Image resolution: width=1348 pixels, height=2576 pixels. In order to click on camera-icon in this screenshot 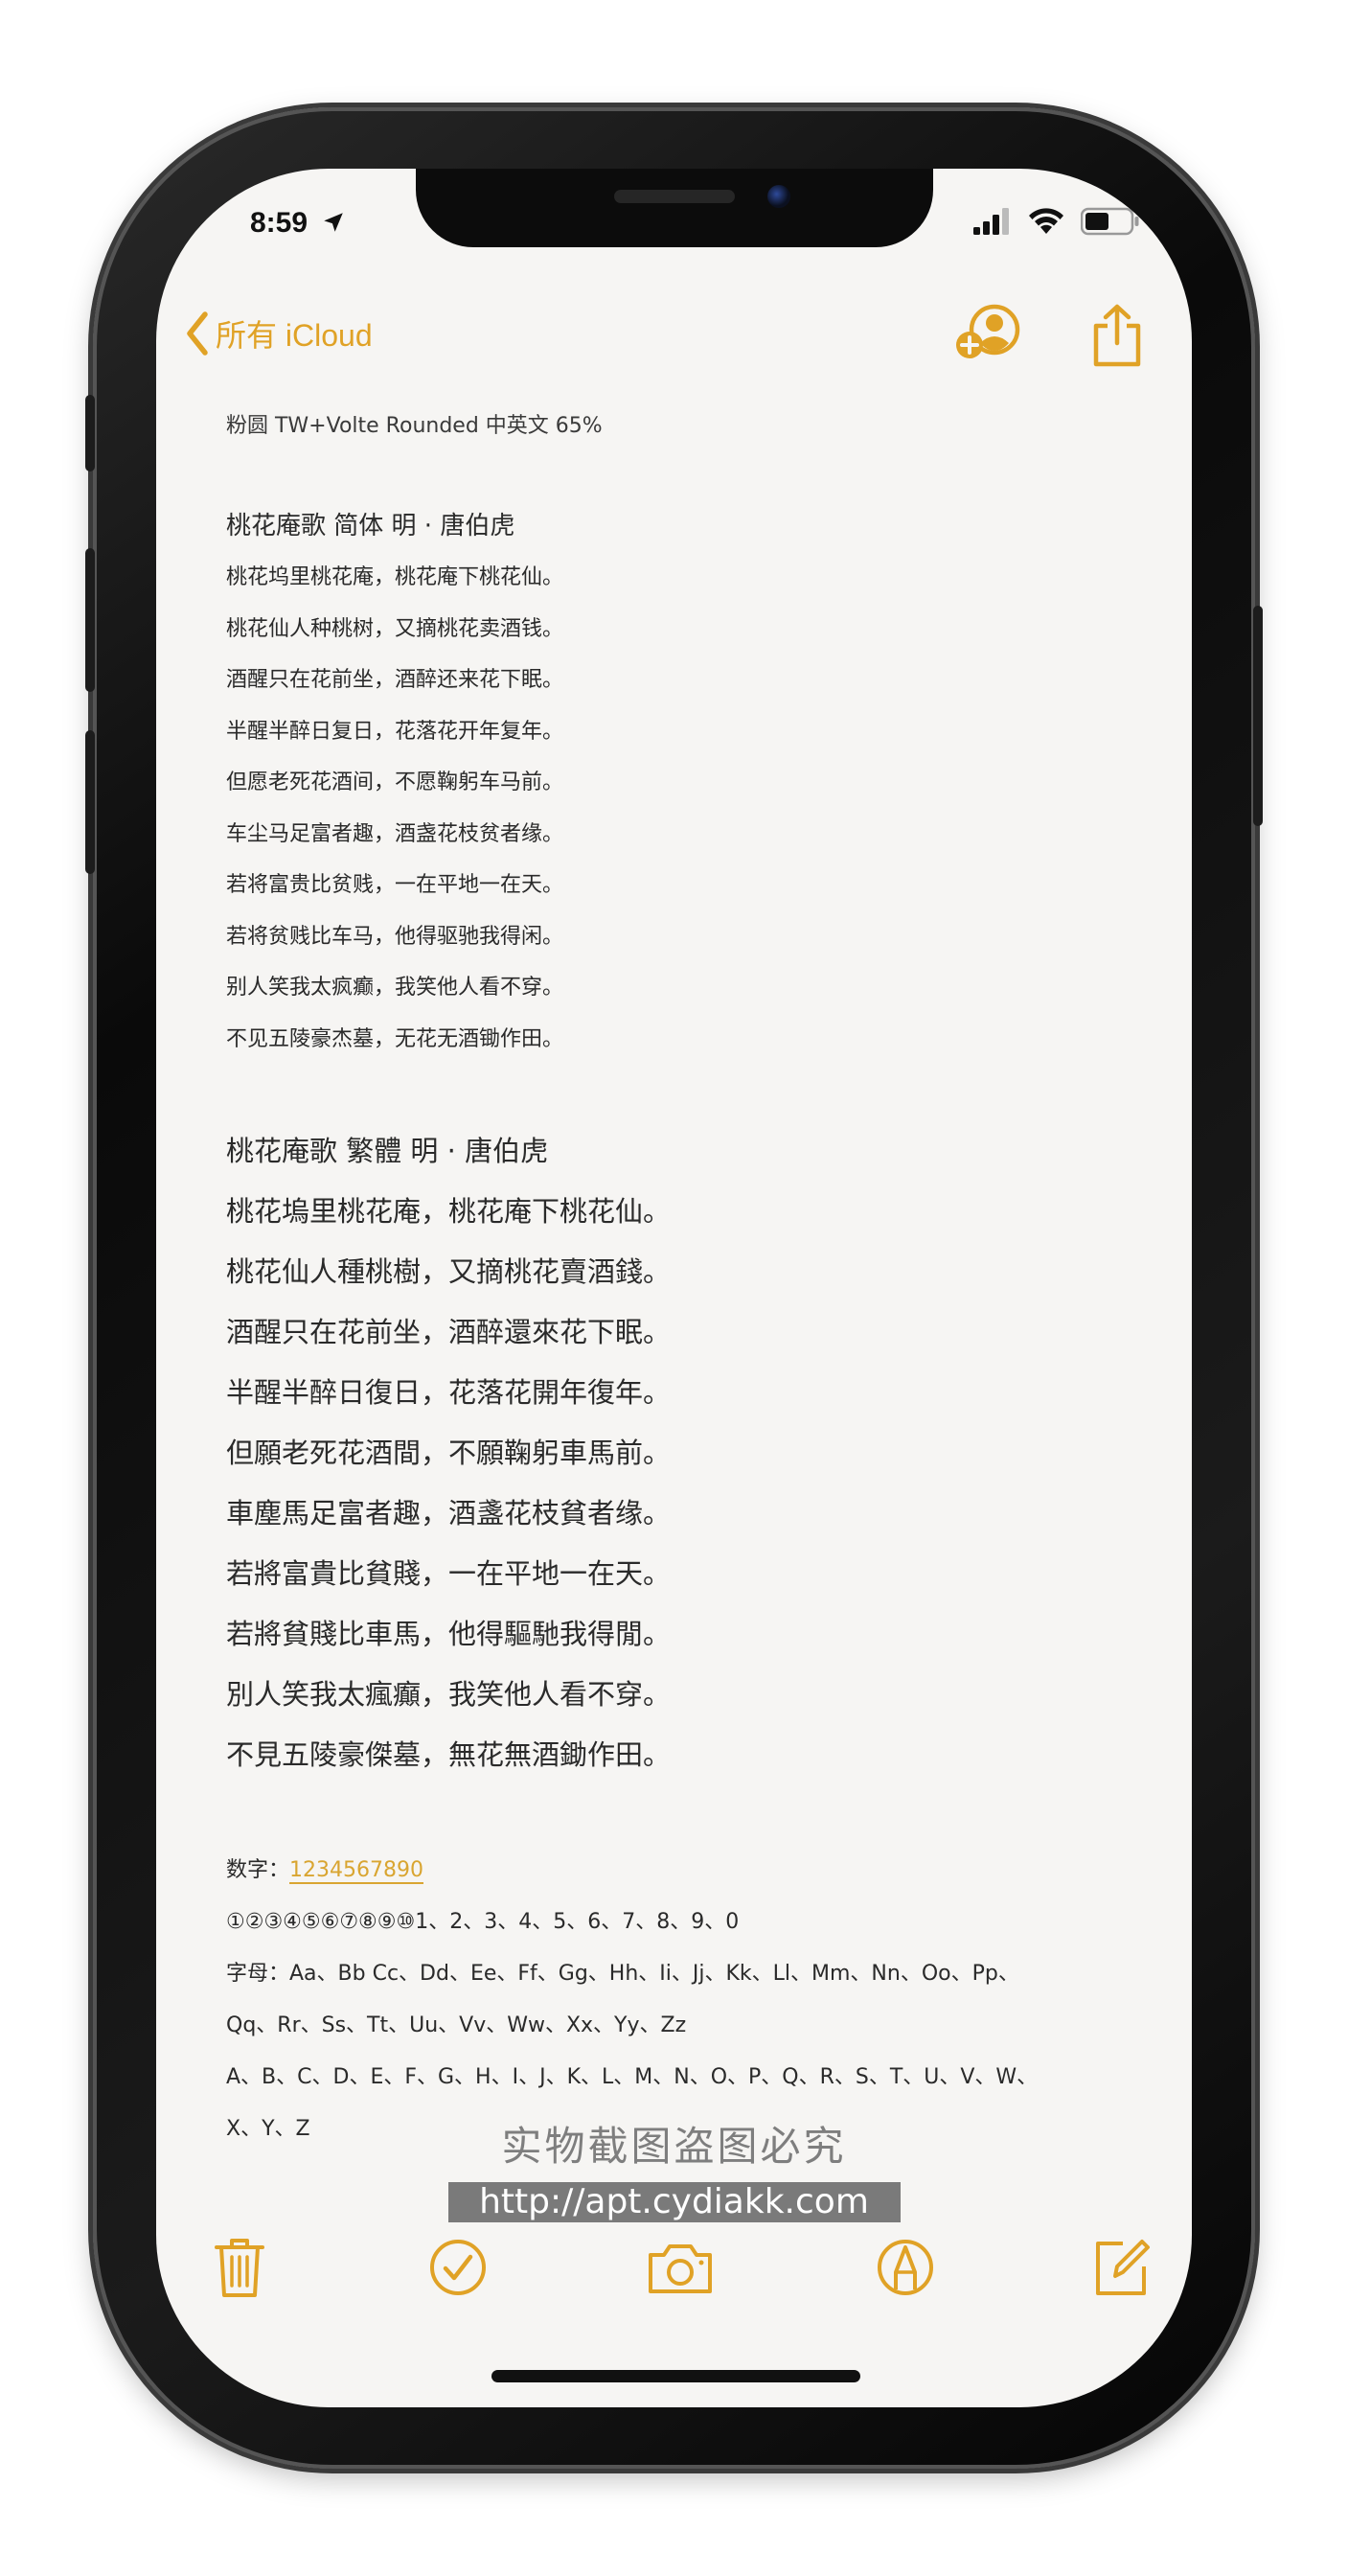, I will do `click(680, 2268)`.